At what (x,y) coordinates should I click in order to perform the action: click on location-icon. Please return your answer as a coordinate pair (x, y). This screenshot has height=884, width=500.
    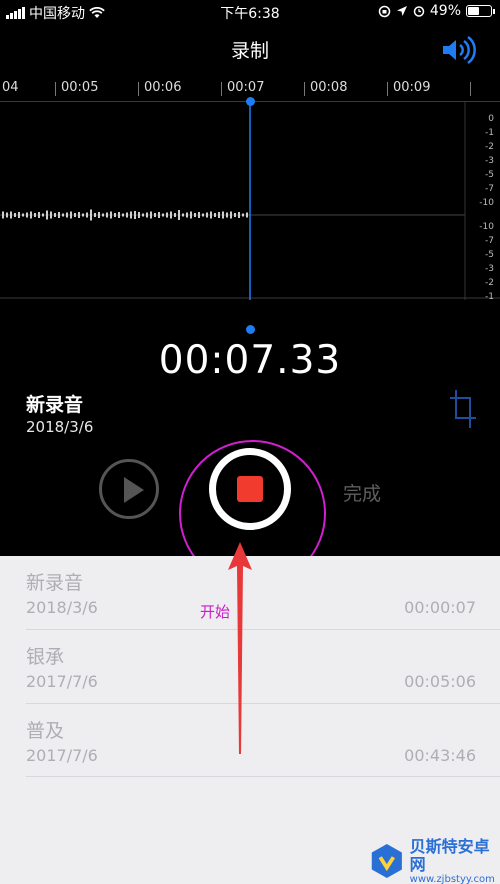
    Looking at the image, I should click on (401, 11).